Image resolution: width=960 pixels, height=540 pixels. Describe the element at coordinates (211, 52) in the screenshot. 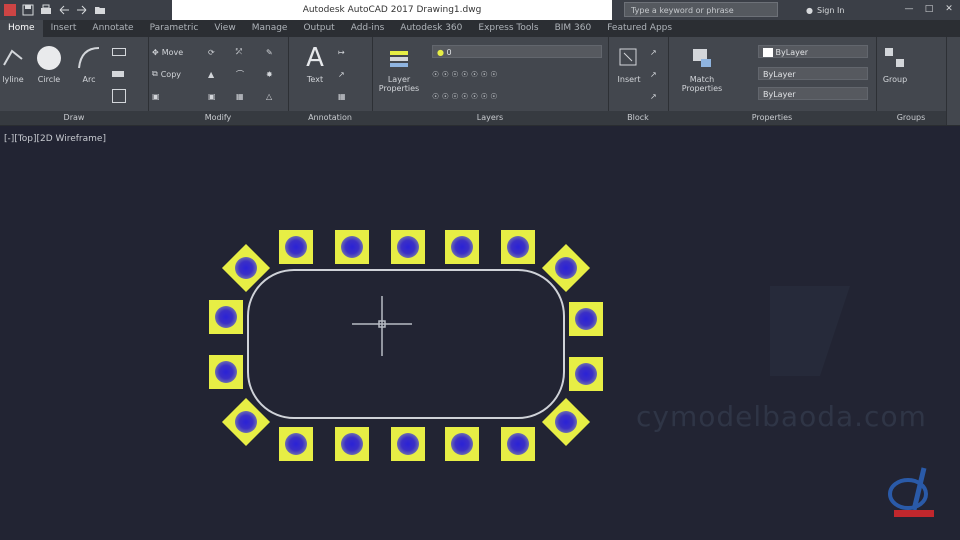

I see `rotate-button: ⟳` at that location.